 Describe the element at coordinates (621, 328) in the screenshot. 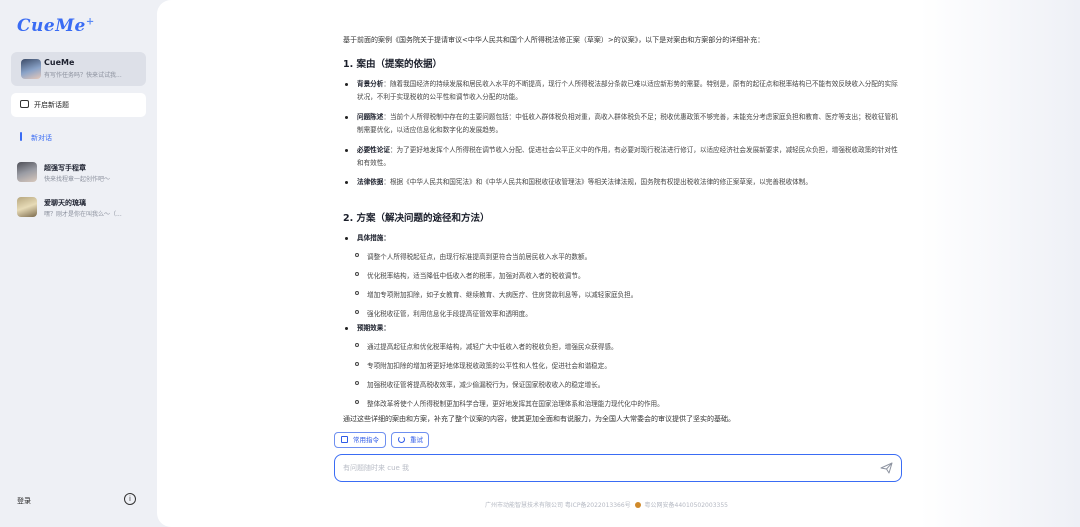

I see `list-item: 预期效果：` at that location.